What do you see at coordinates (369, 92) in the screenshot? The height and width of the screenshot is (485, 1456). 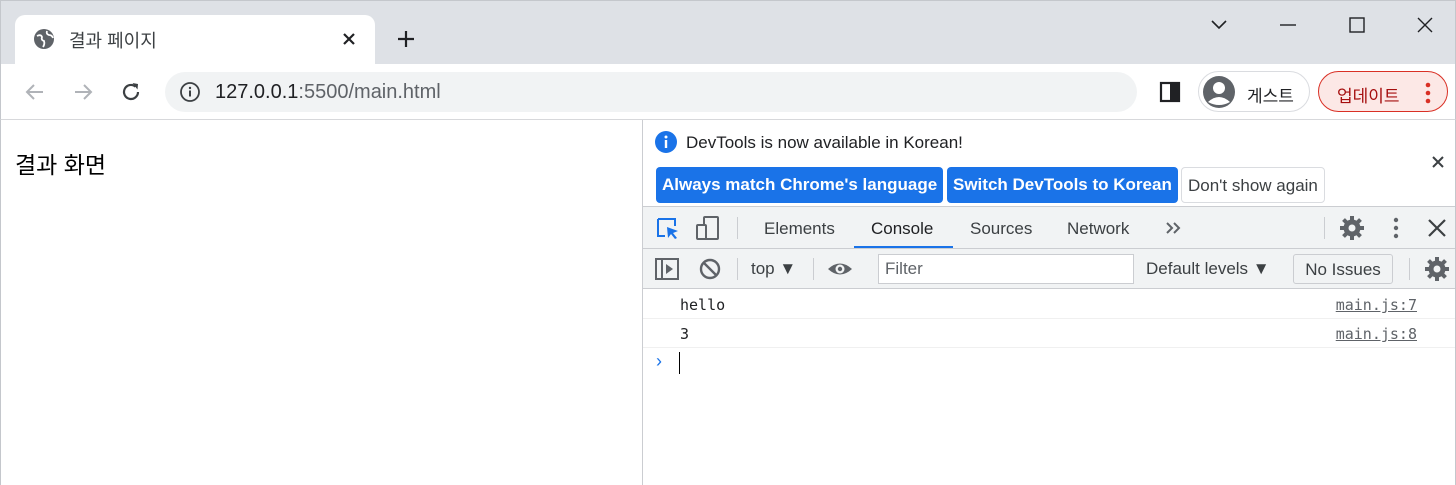 I see `url-path: :5500/main.html` at bounding box center [369, 92].